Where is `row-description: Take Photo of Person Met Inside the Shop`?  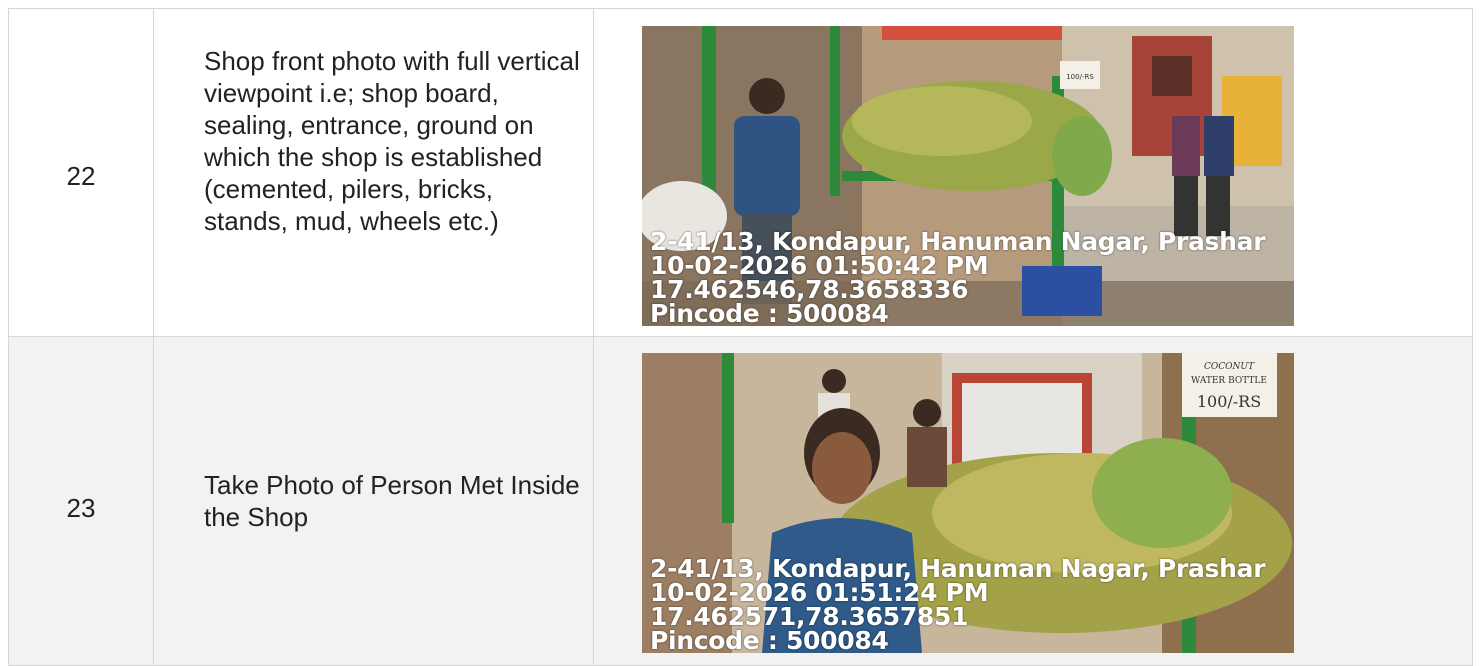 row-description: Take Photo of Person Met Inside the Shop is located at coordinates (392, 501).